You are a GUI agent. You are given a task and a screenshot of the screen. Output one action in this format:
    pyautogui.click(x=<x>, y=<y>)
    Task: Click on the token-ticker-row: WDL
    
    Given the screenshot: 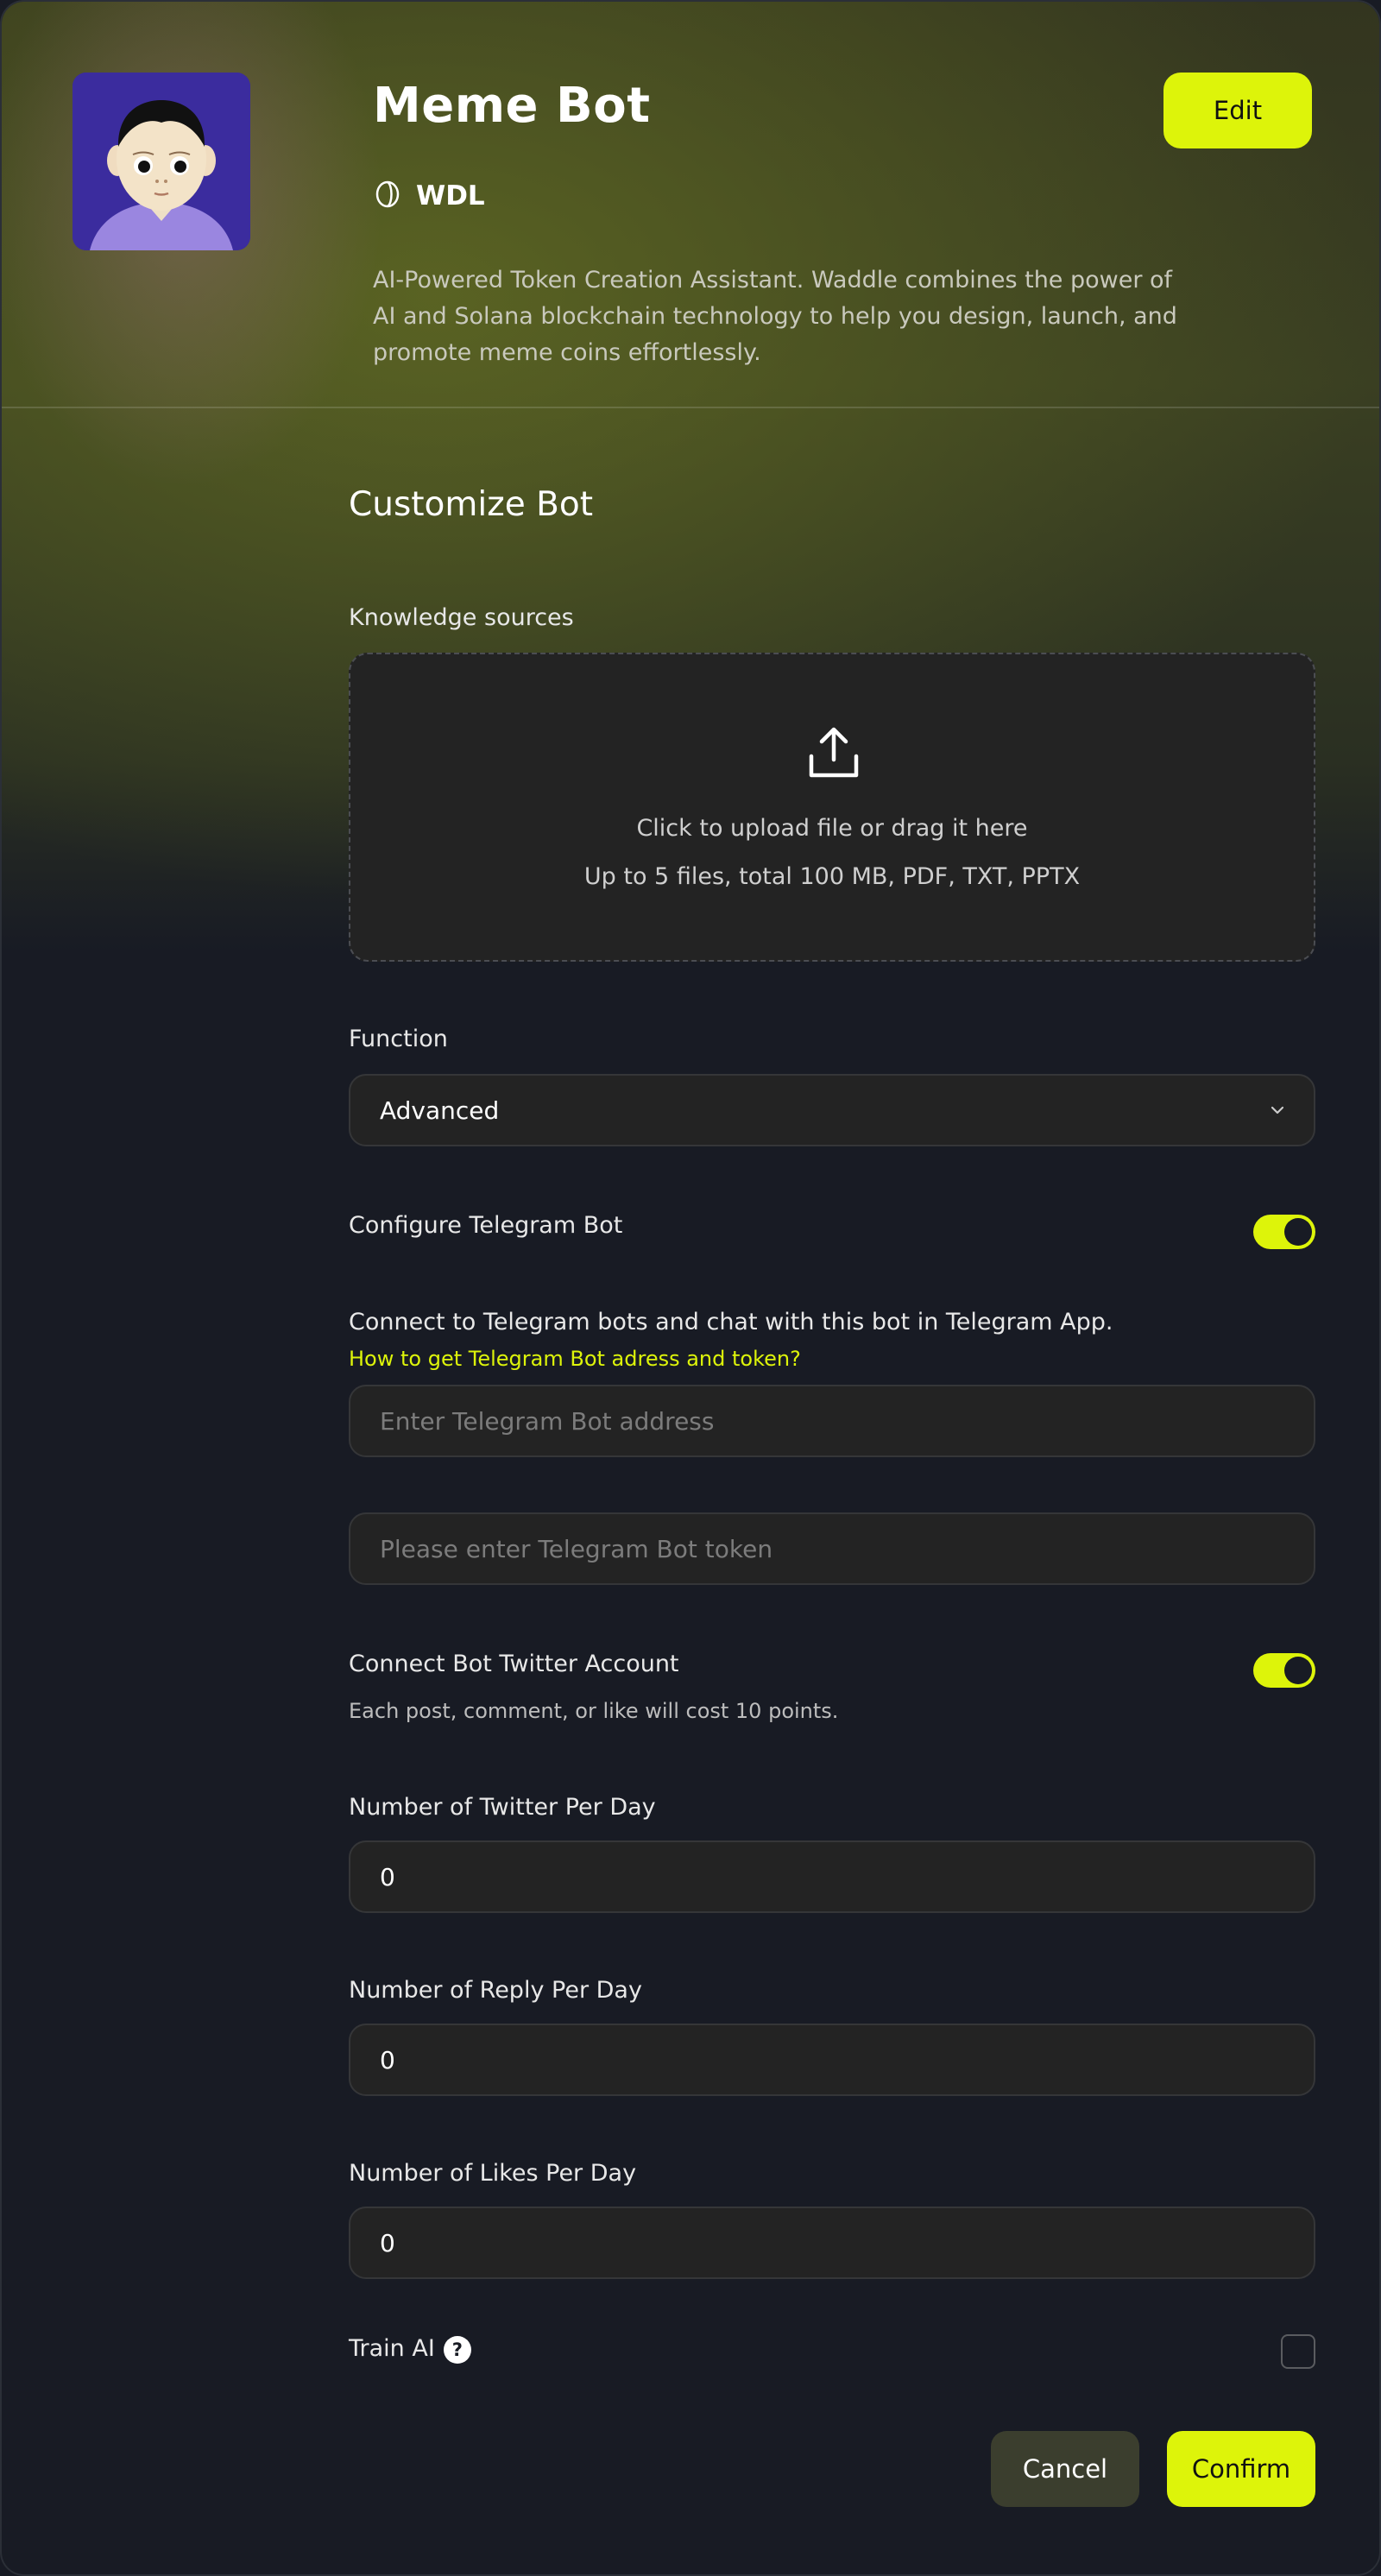 What is the action you would take?
    pyautogui.click(x=430, y=196)
    